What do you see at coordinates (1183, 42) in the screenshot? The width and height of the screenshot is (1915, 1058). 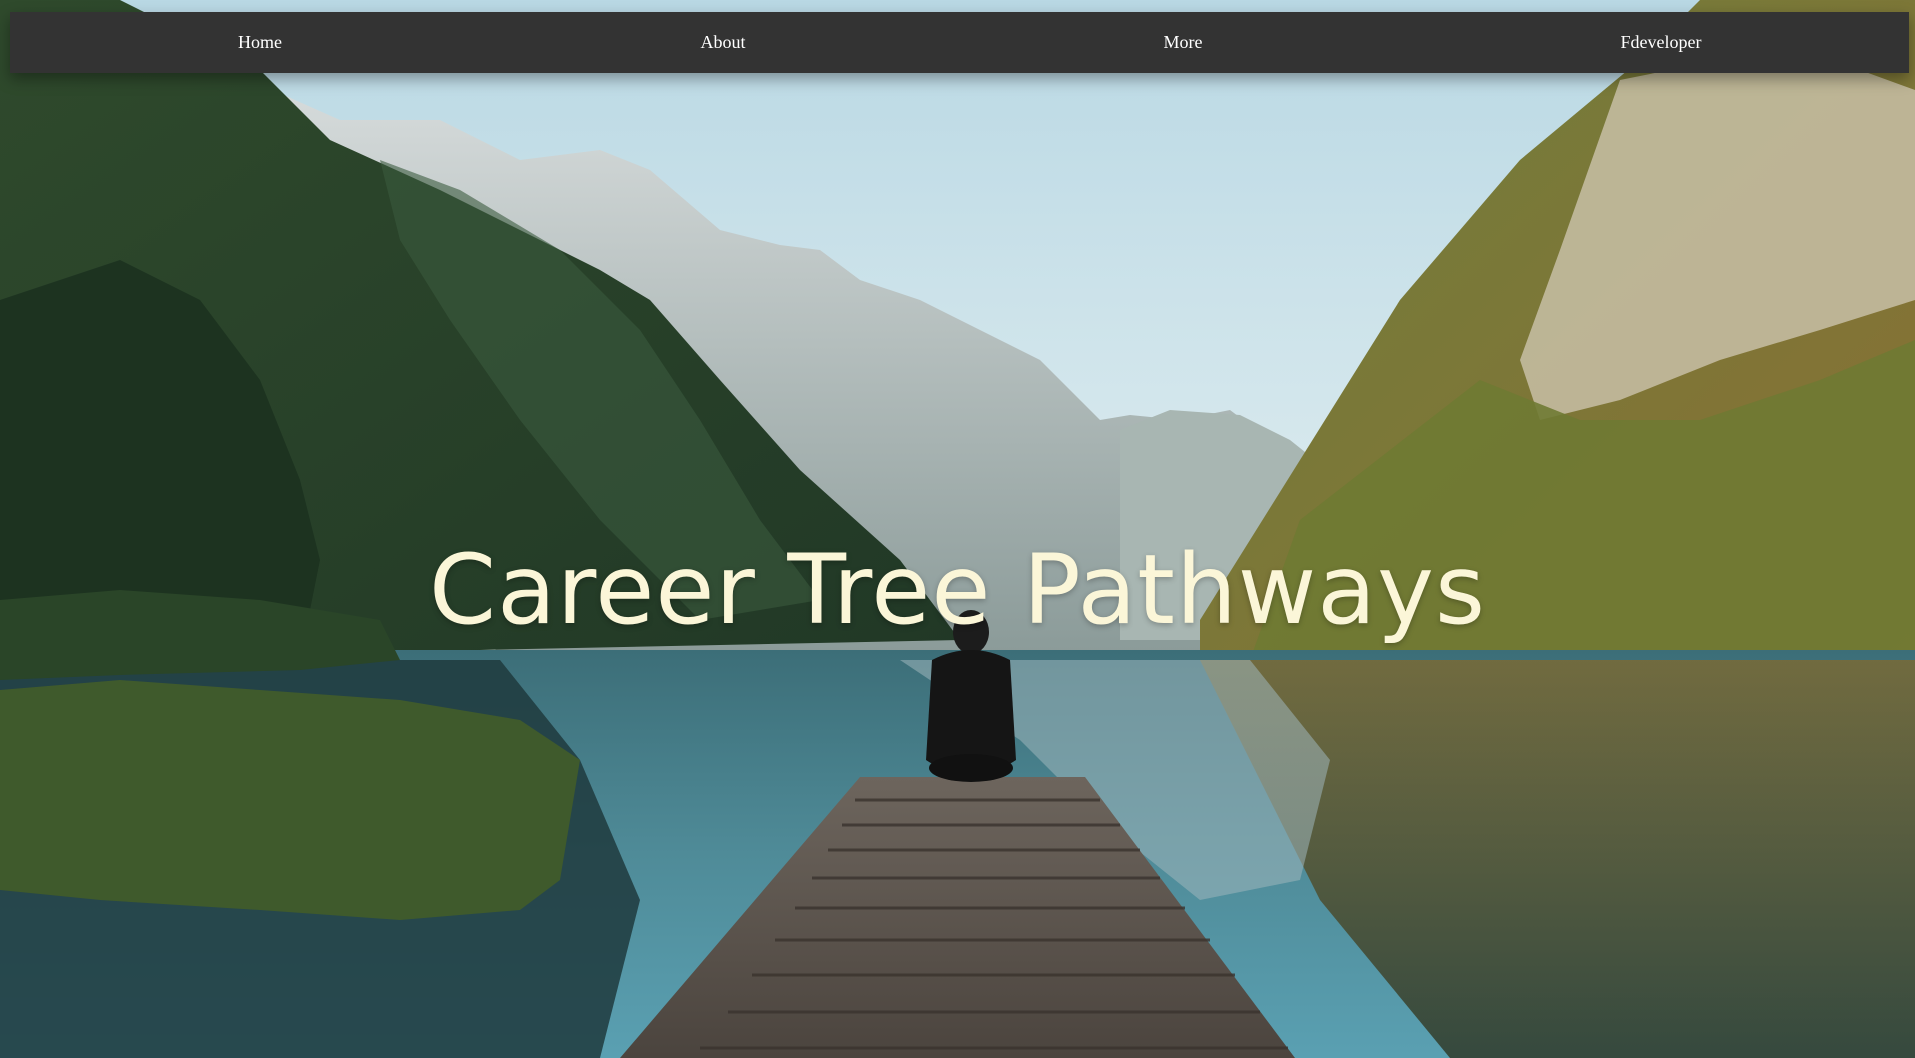 I see `nav-link-more: More` at bounding box center [1183, 42].